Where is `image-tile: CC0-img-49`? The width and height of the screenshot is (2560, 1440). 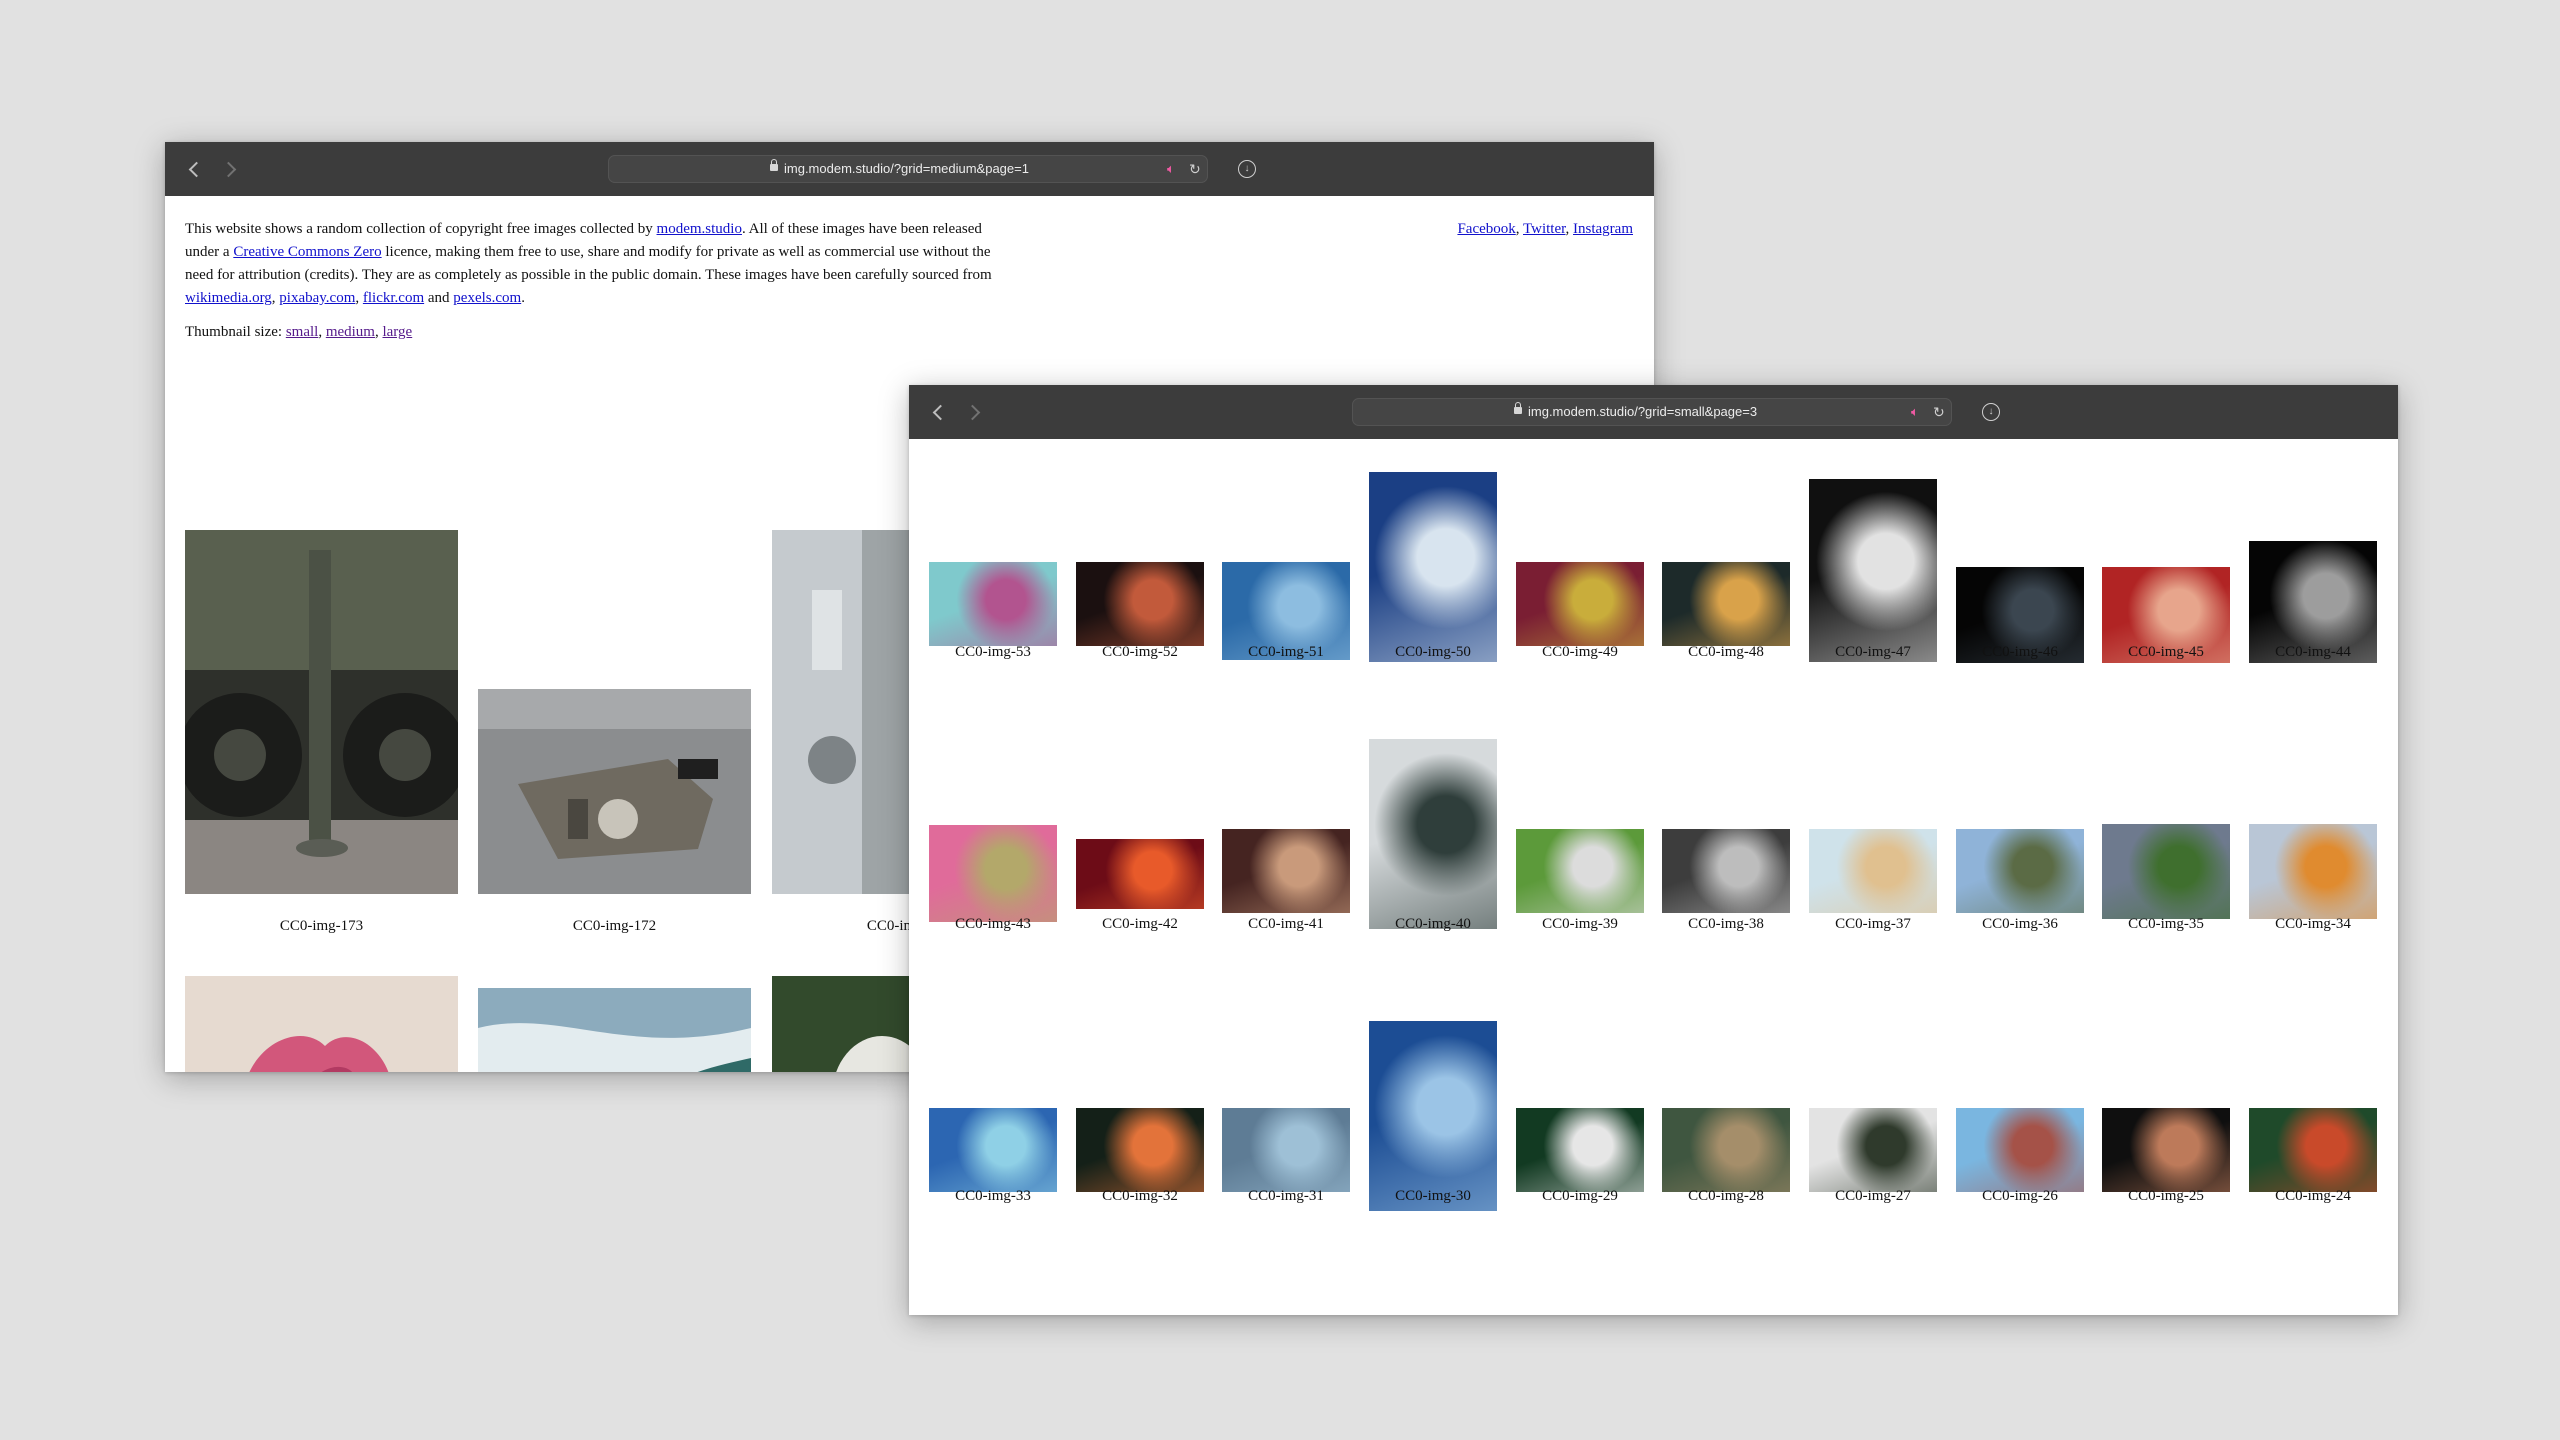
image-tile: CC0-img-49 is located at coordinates (1580, 554).